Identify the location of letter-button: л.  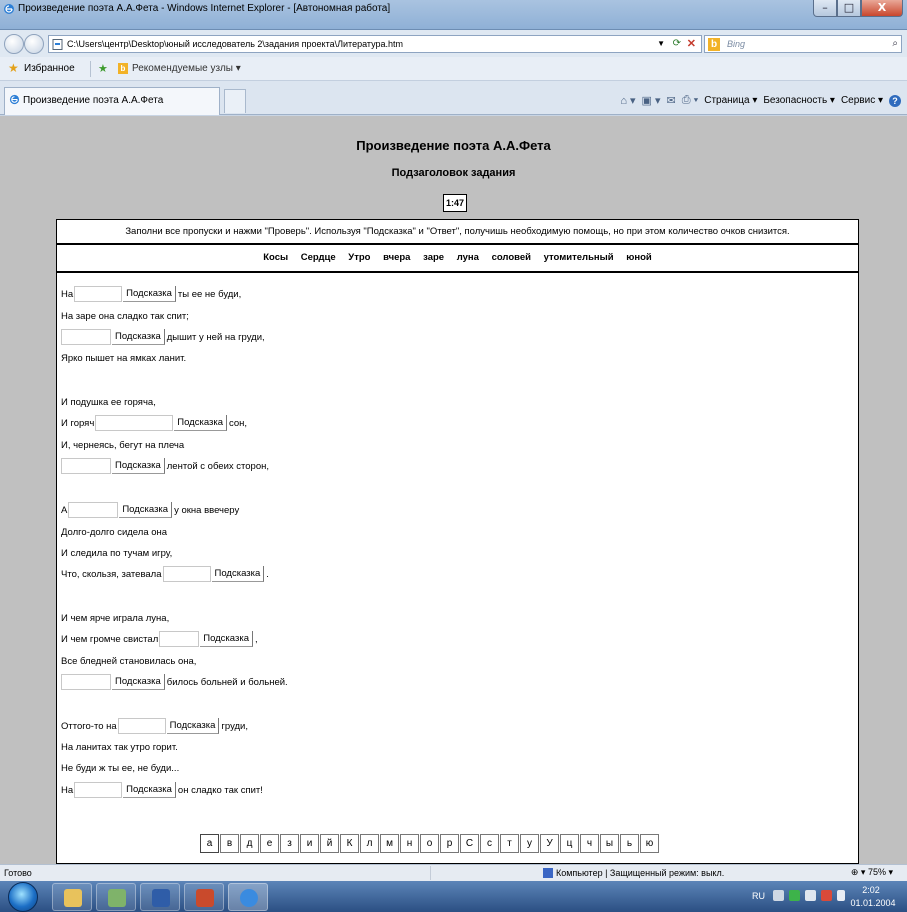
(369, 843).